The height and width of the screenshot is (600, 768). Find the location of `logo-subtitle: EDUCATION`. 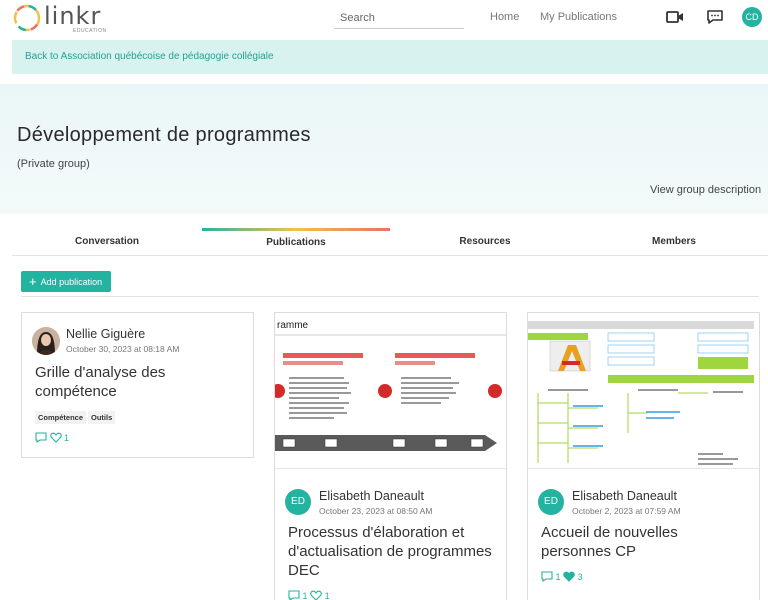

logo-subtitle: EDUCATION is located at coordinates (90, 31).